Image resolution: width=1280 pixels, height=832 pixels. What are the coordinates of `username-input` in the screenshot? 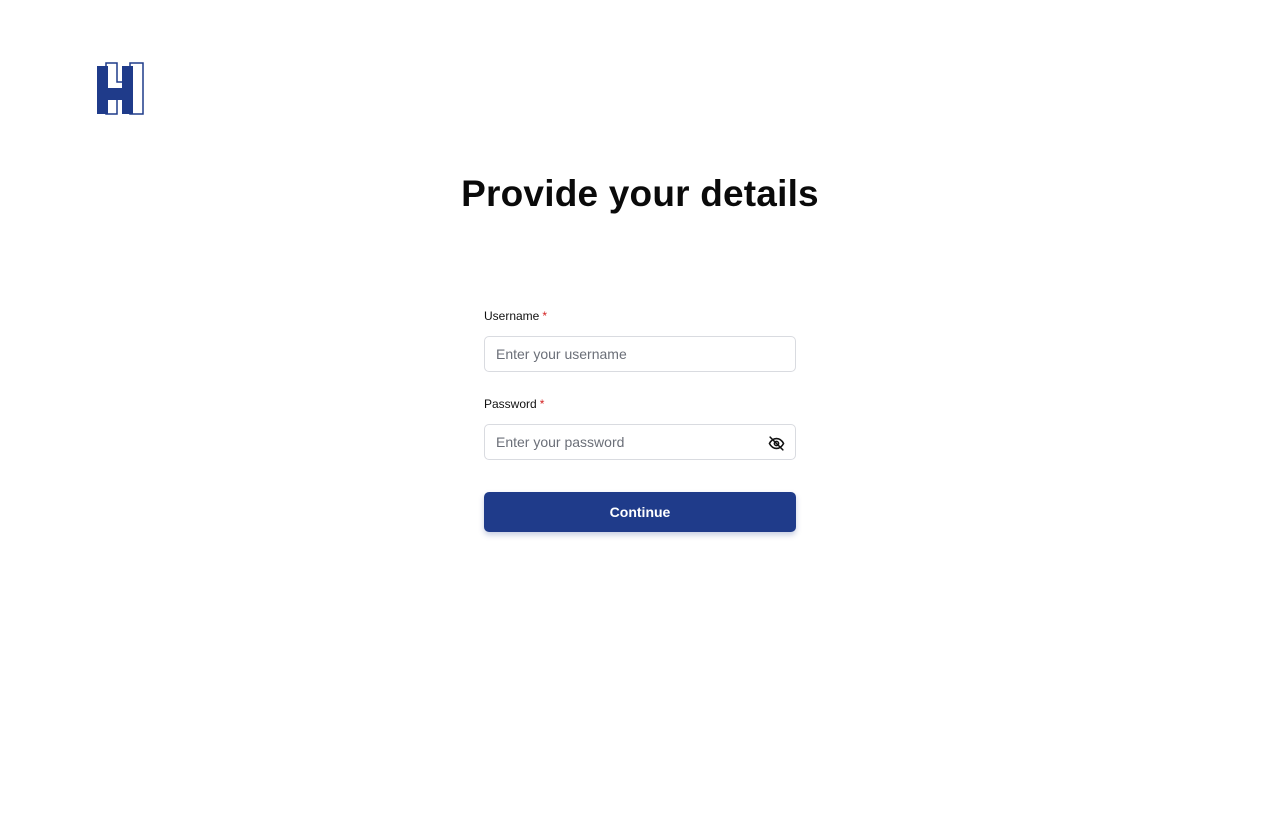 It's located at (640, 354).